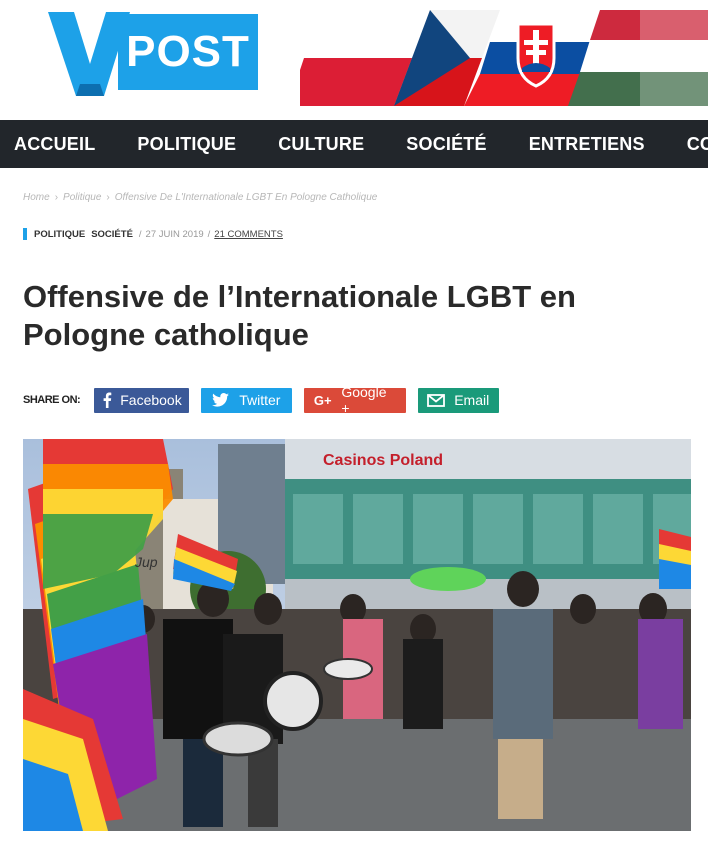 Image resolution: width=708 pixels, height=844 pixels. Describe the element at coordinates (587, 144) in the screenshot. I see `nav-item-entretiens: ENTRETIENS` at that location.